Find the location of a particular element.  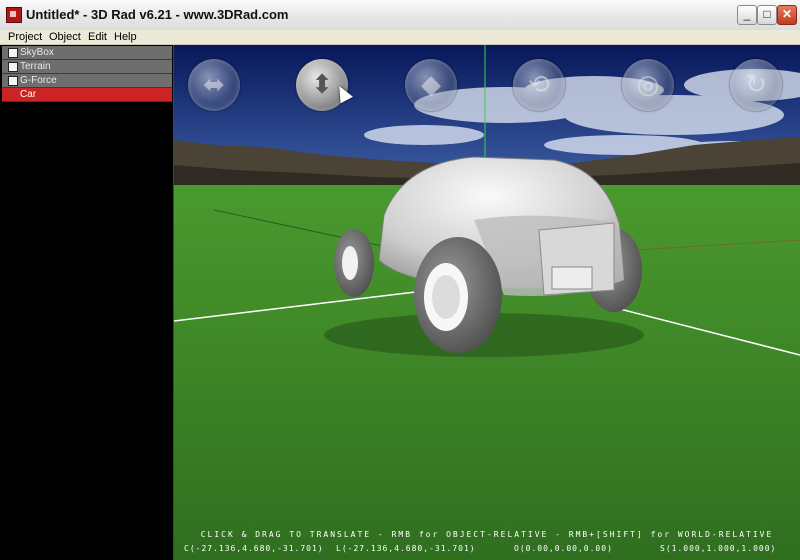

menu-help: Help is located at coordinates (125, 37).